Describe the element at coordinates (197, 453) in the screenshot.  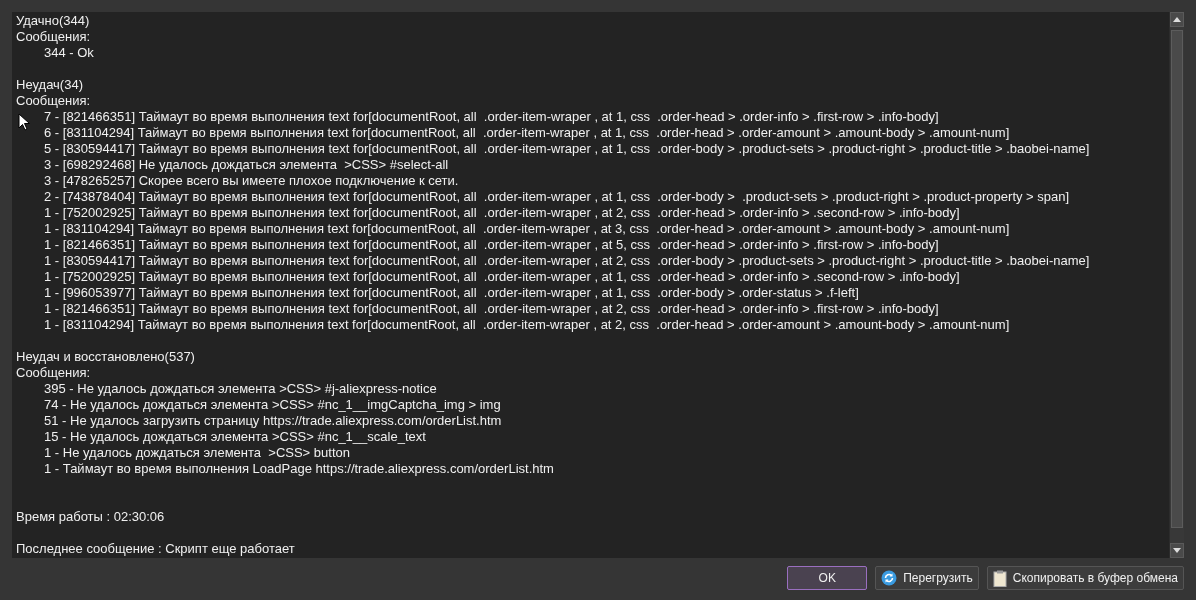
I see `log-message: 1 - Не удалось дождаться элемента >CSS> button` at that location.